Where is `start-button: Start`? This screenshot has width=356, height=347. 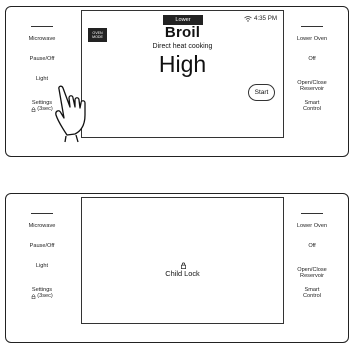
start-button: Start is located at coordinates (261, 92).